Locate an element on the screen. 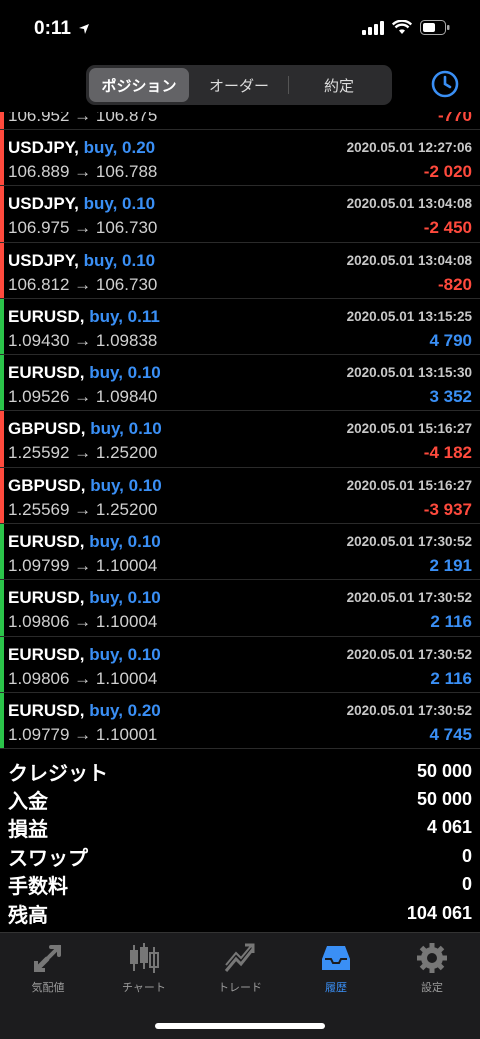 The height and width of the screenshot is (1039, 480). location-arrow-icon is located at coordinates (84, 28).